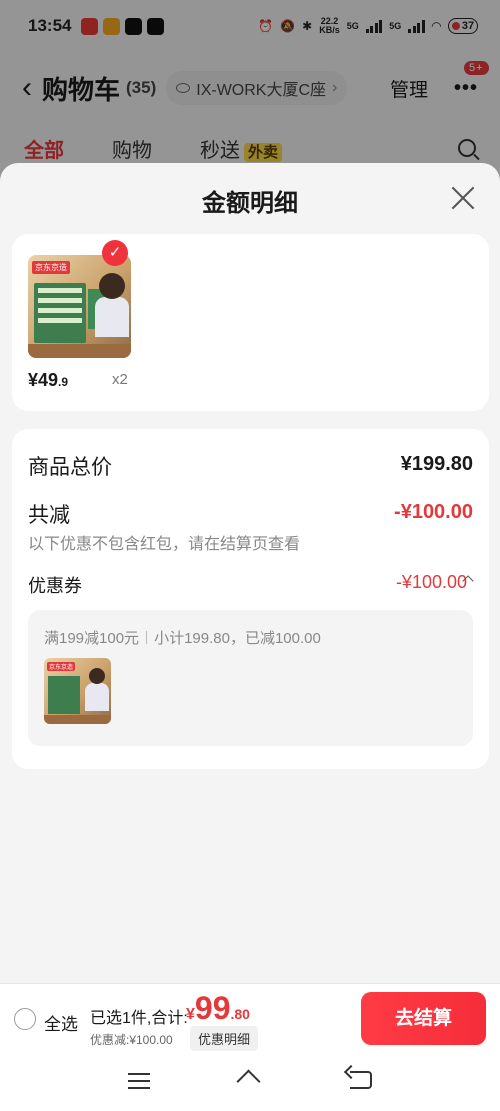 This screenshot has height=1111, width=500. I want to click on coupon-value: -¥100.00, so click(431, 582).